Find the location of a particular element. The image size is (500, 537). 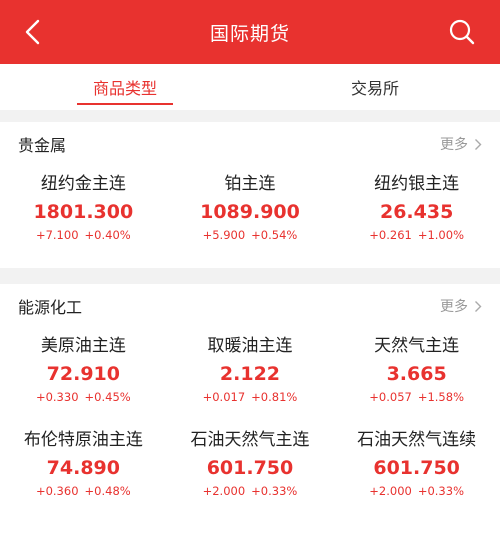

quote-change: +7.100 +0.40% is located at coordinates (83, 235).